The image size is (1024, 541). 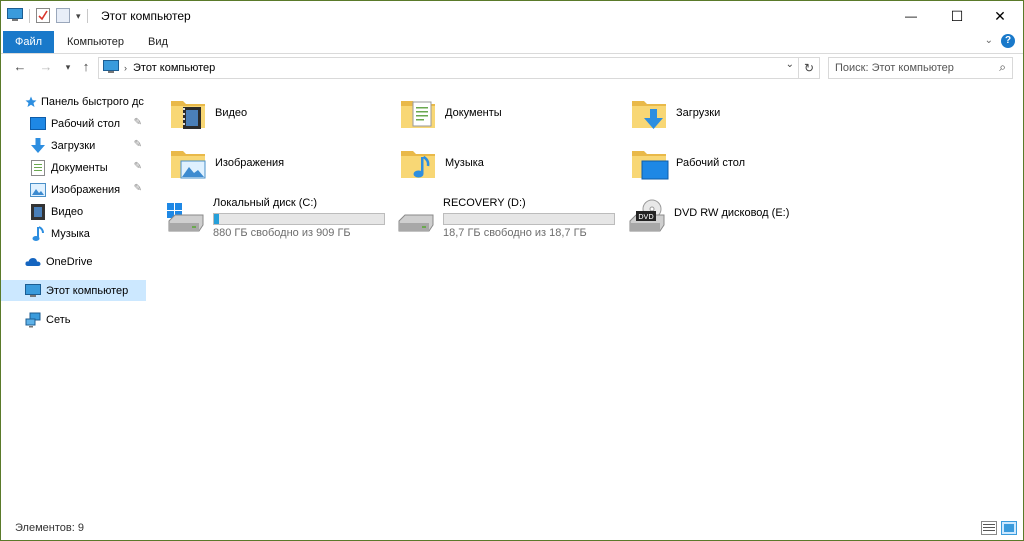 What do you see at coordinates (250, 163) in the screenshot?
I see `folder-label: Изображения` at bounding box center [250, 163].